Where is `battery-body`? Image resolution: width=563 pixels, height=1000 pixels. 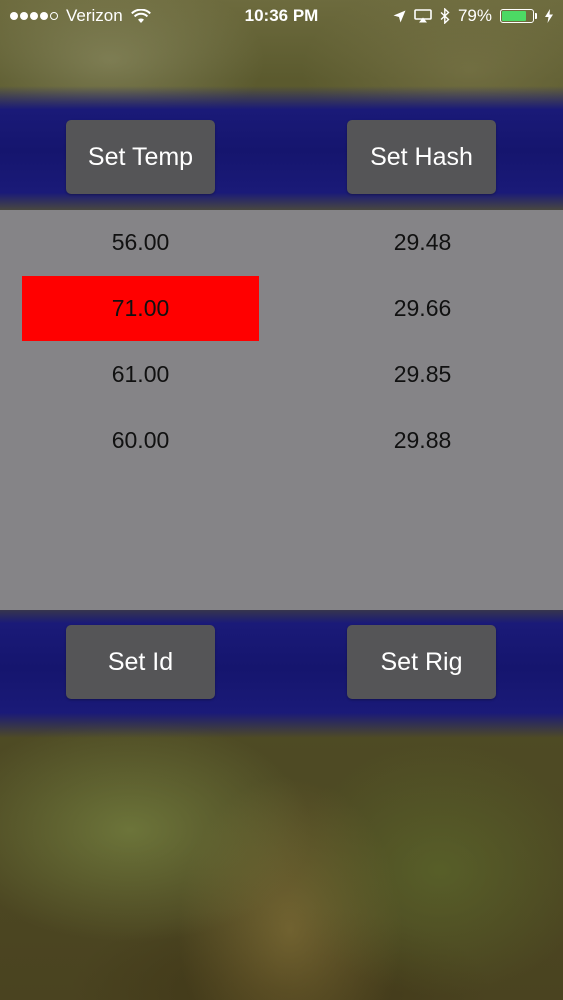 battery-body is located at coordinates (517, 16).